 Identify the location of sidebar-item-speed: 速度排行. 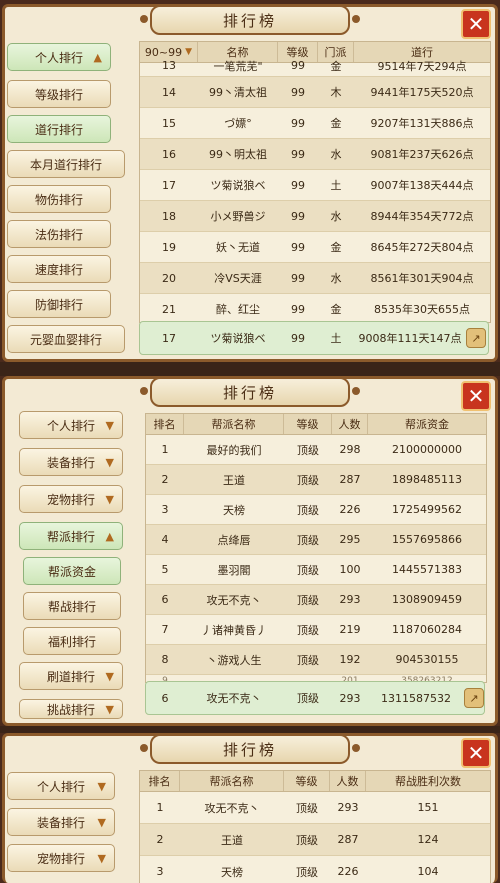
(59, 269).